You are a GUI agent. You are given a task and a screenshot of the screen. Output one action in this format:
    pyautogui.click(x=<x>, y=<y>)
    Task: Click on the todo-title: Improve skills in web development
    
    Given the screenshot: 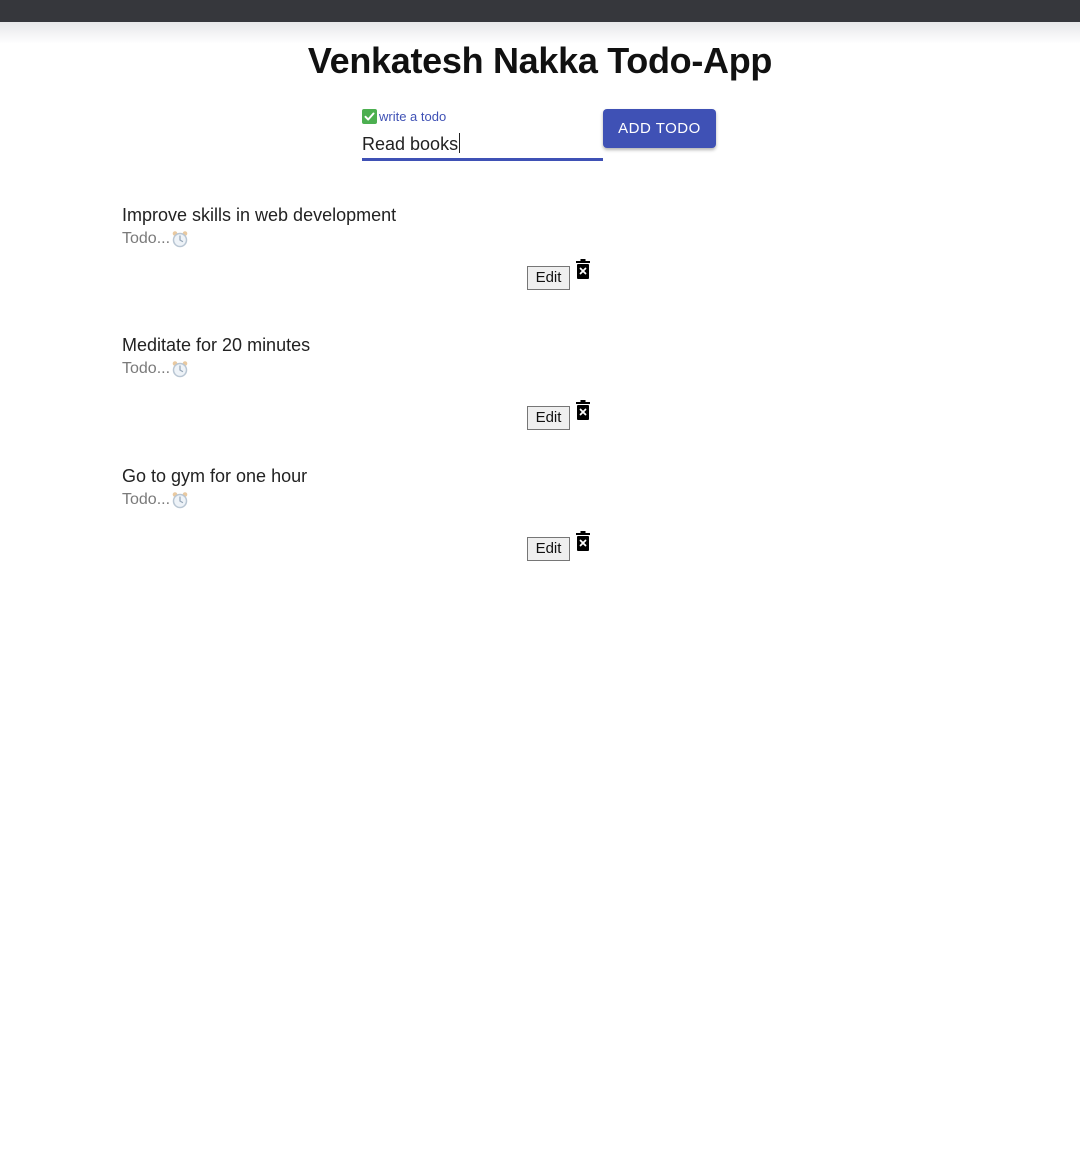 What is the action you would take?
    pyautogui.click(x=259, y=215)
    